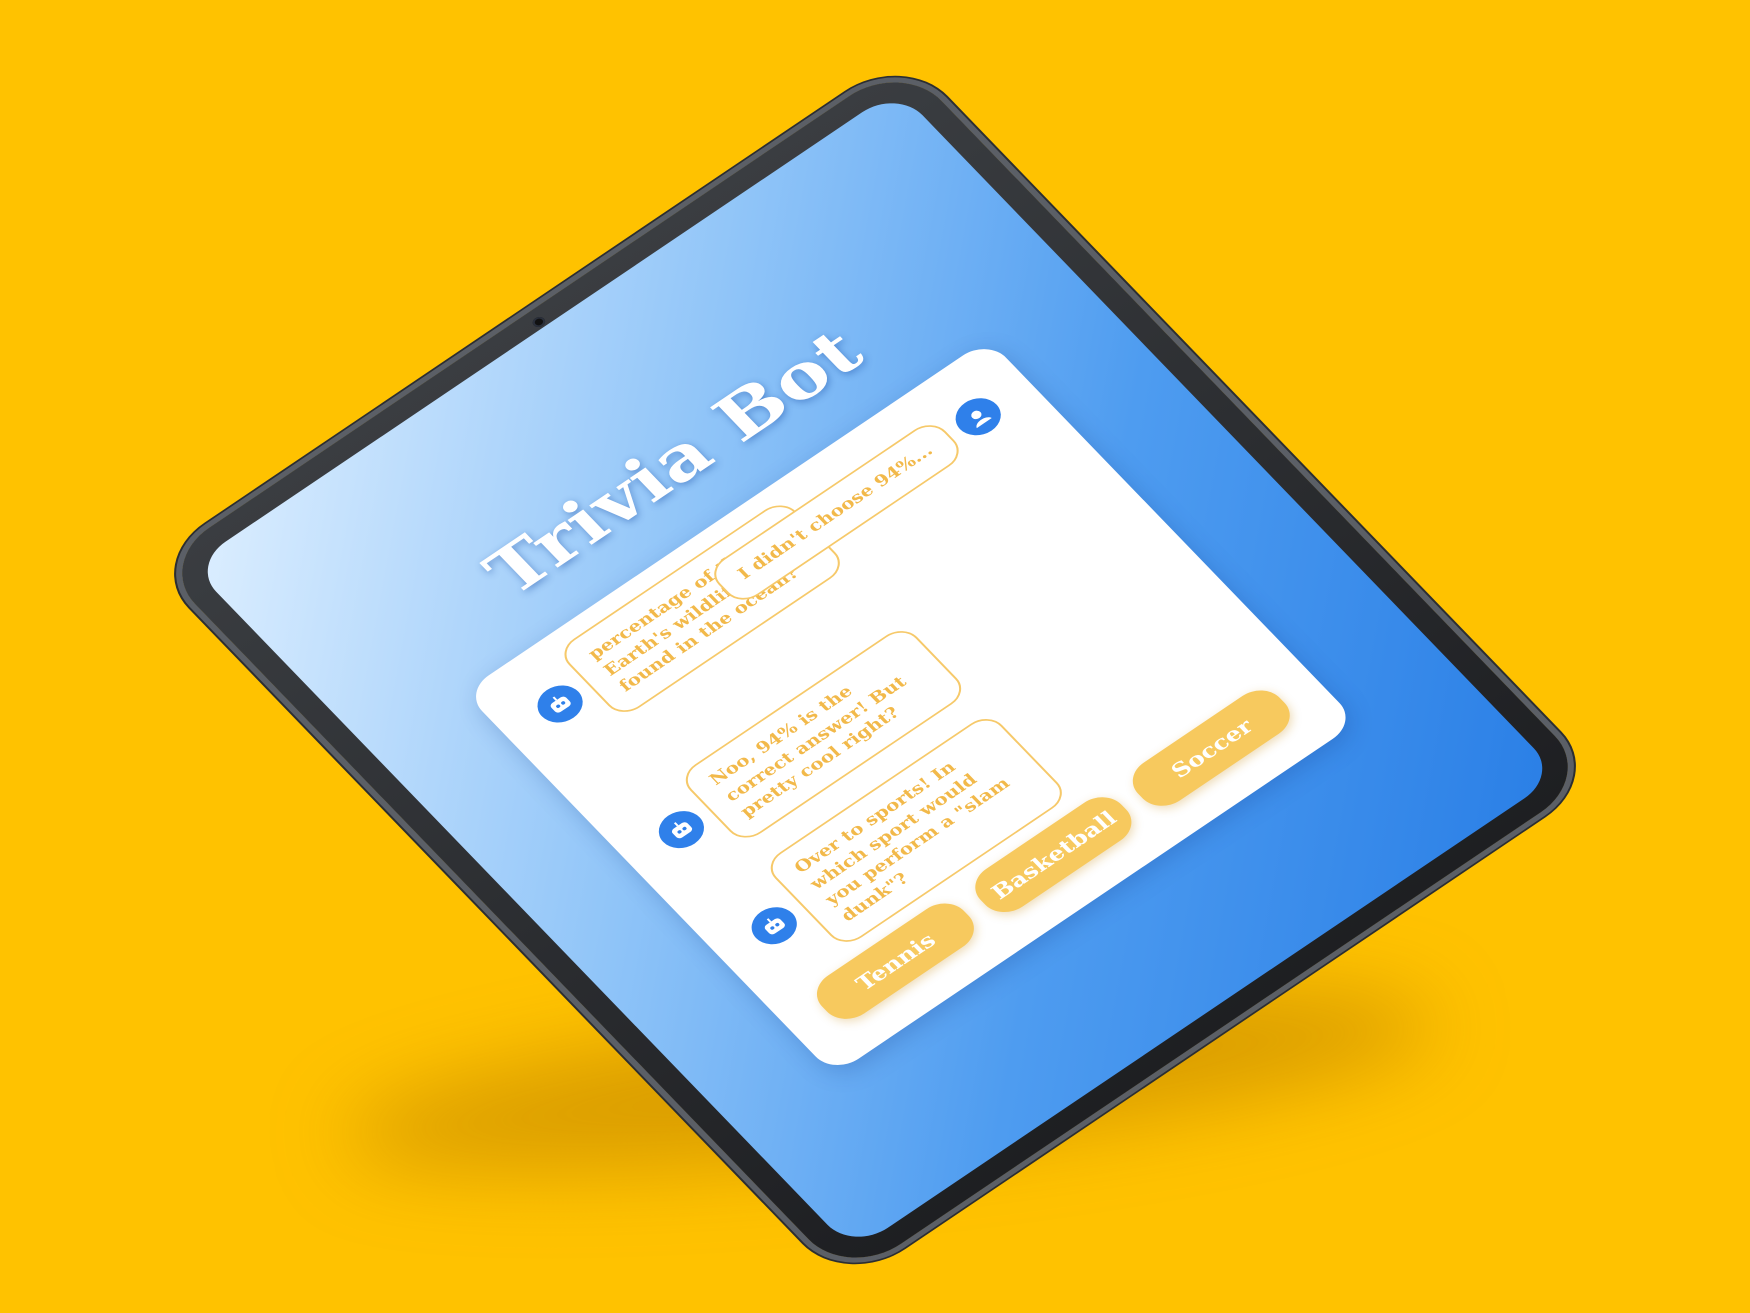  I want to click on user-avatar-icon, so click(978, 416).